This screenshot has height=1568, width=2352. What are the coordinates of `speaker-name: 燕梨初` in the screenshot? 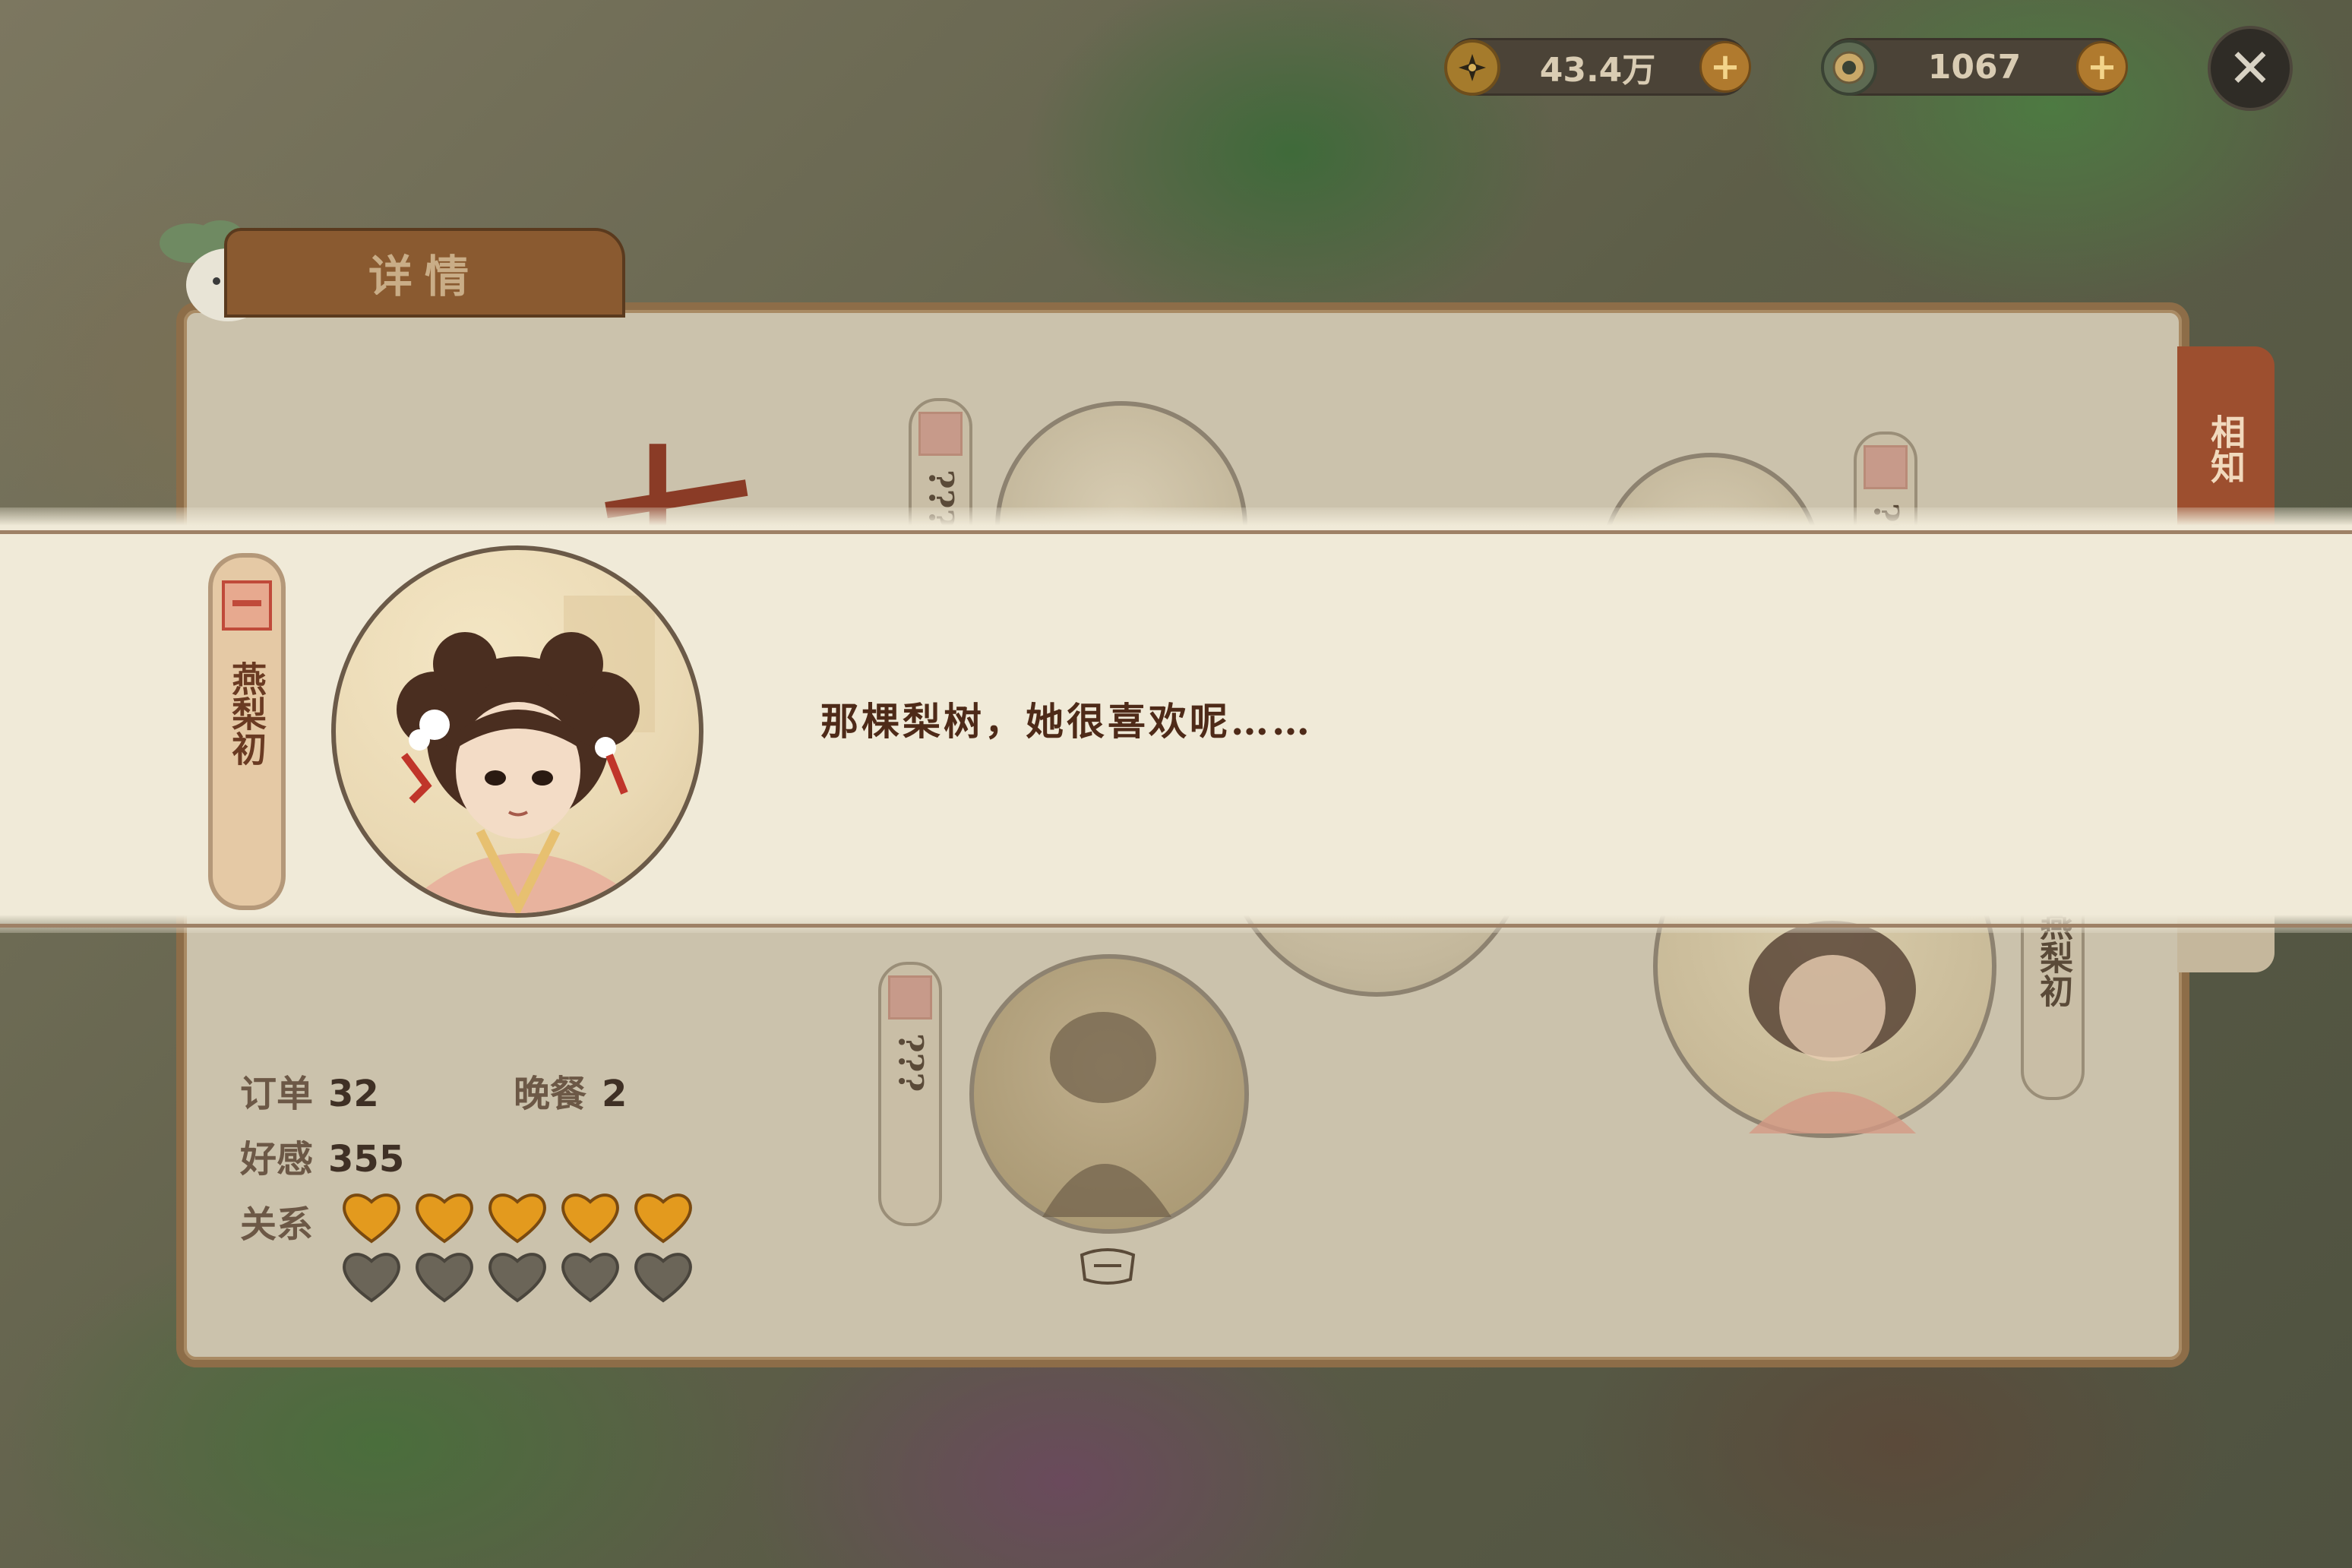 It's located at (246, 713).